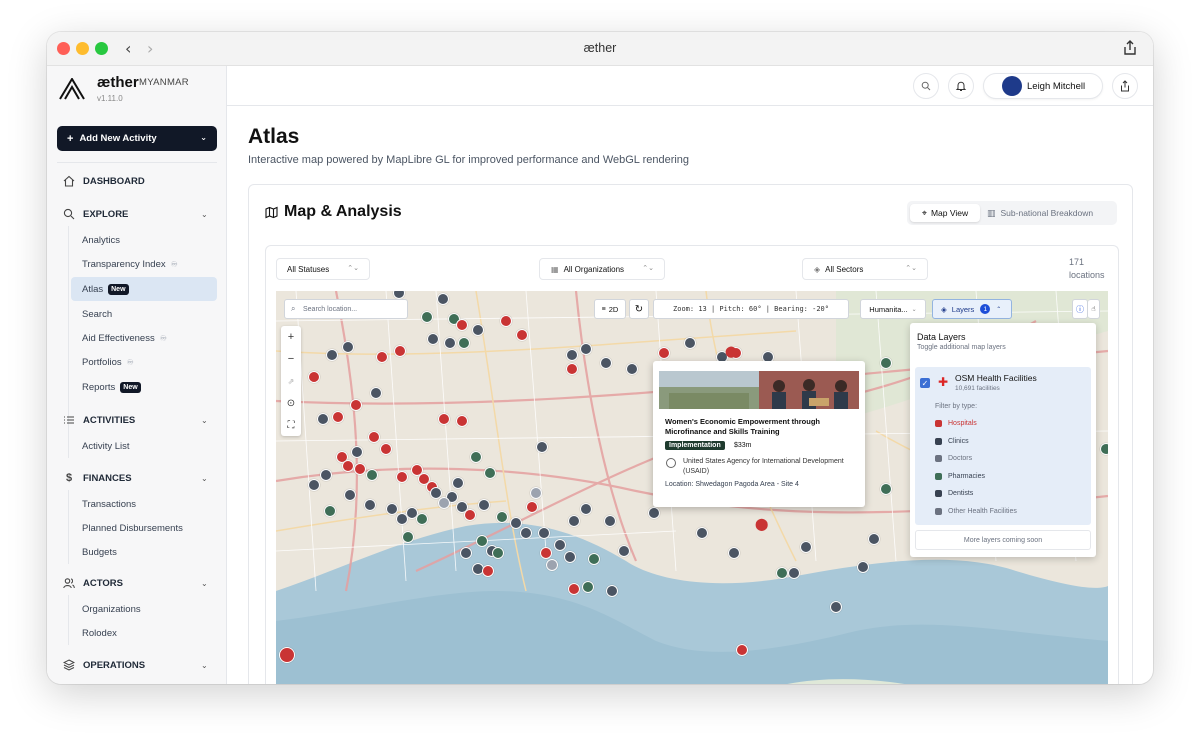 The width and height of the screenshot is (1200, 746). What do you see at coordinates (893, 309) in the screenshot?
I see `map-style-select: Humanita... ⌄` at bounding box center [893, 309].